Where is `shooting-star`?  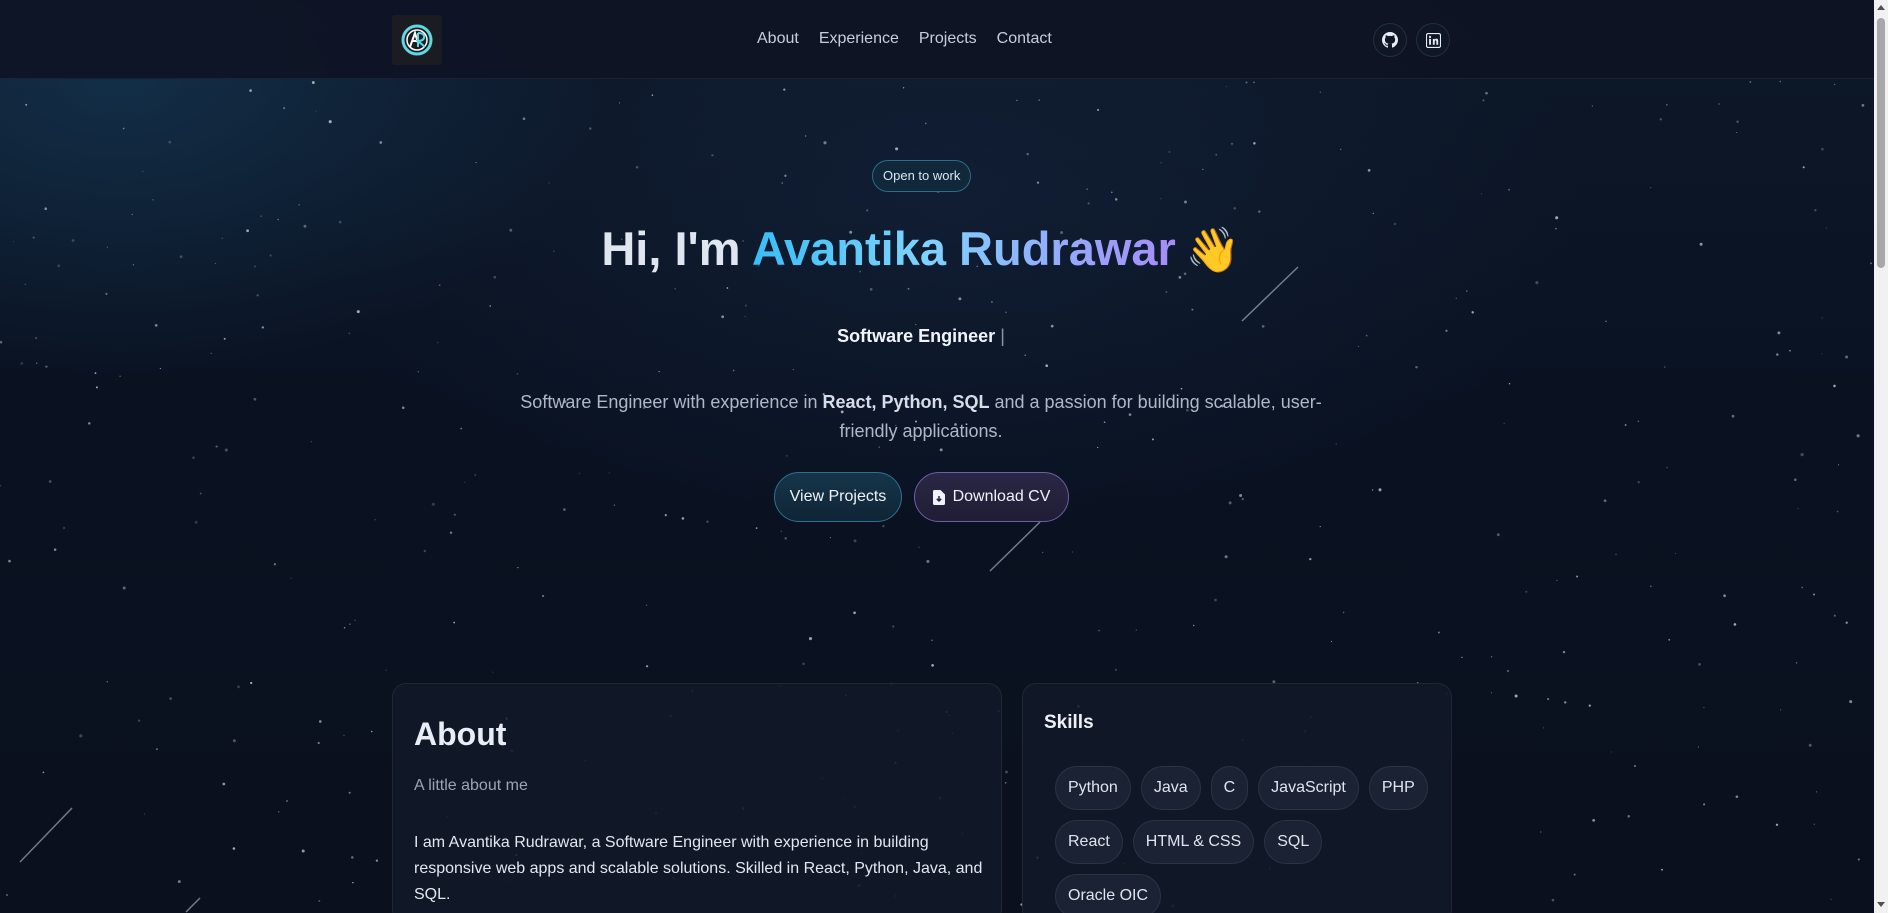 shooting-star is located at coordinates (1015, 546).